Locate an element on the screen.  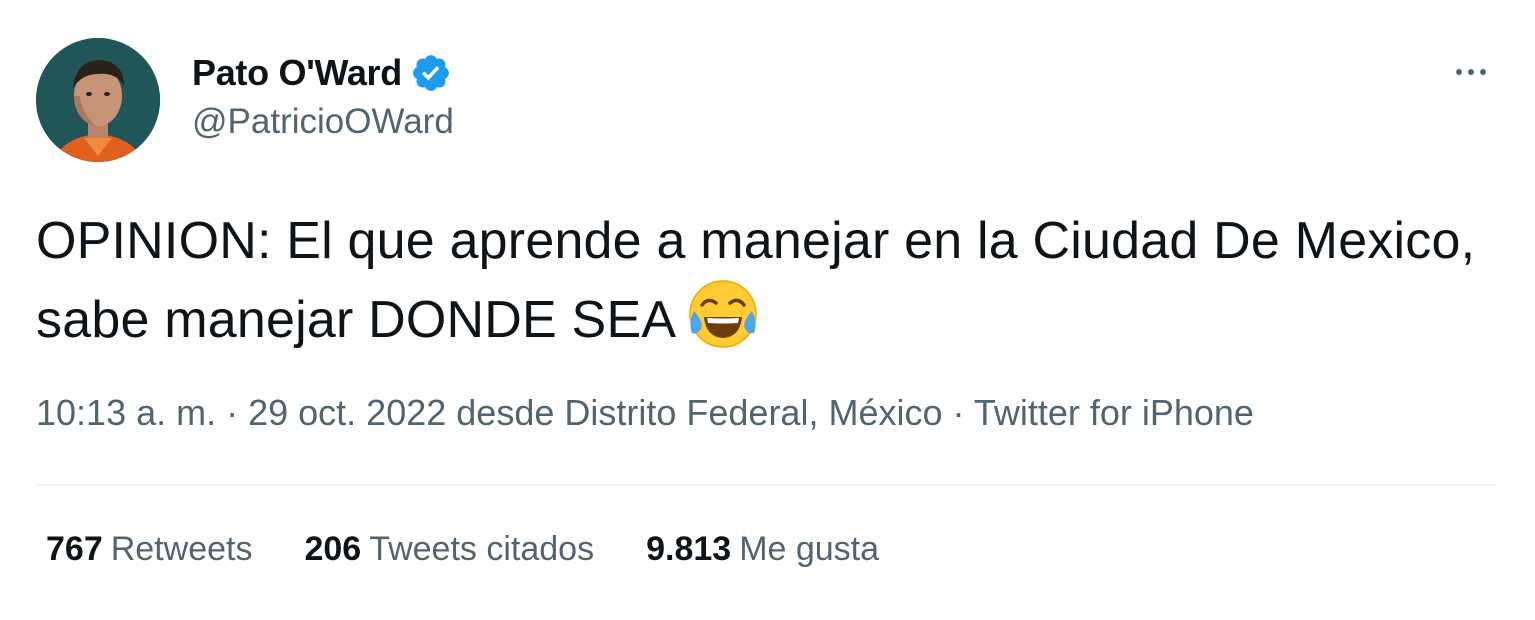
more-options-button is located at coordinates (1471, 72).